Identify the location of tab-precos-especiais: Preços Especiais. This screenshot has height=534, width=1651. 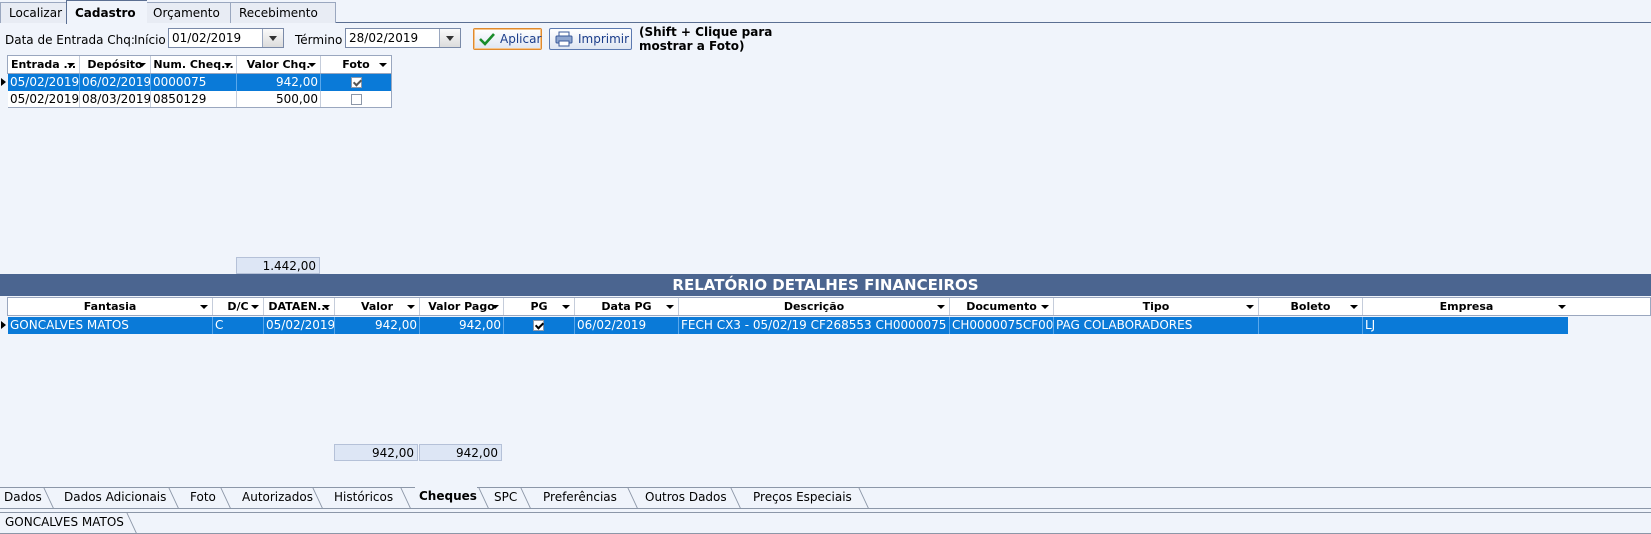
(800, 497).